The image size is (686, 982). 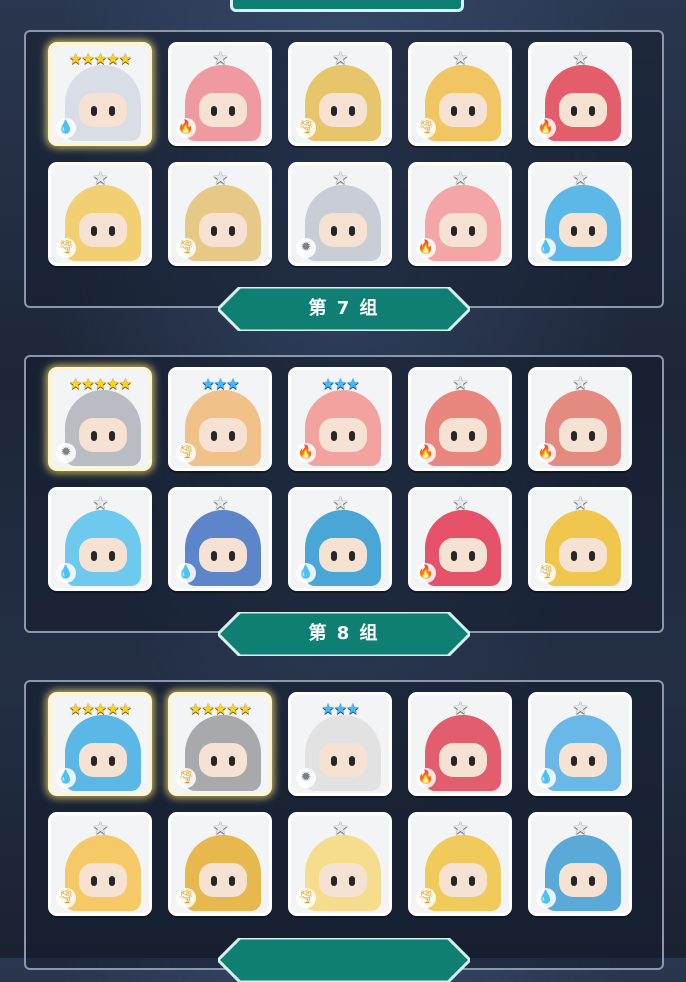 I want to click on hero-card: ★★★ 🌪, so click(x=220, y=419).